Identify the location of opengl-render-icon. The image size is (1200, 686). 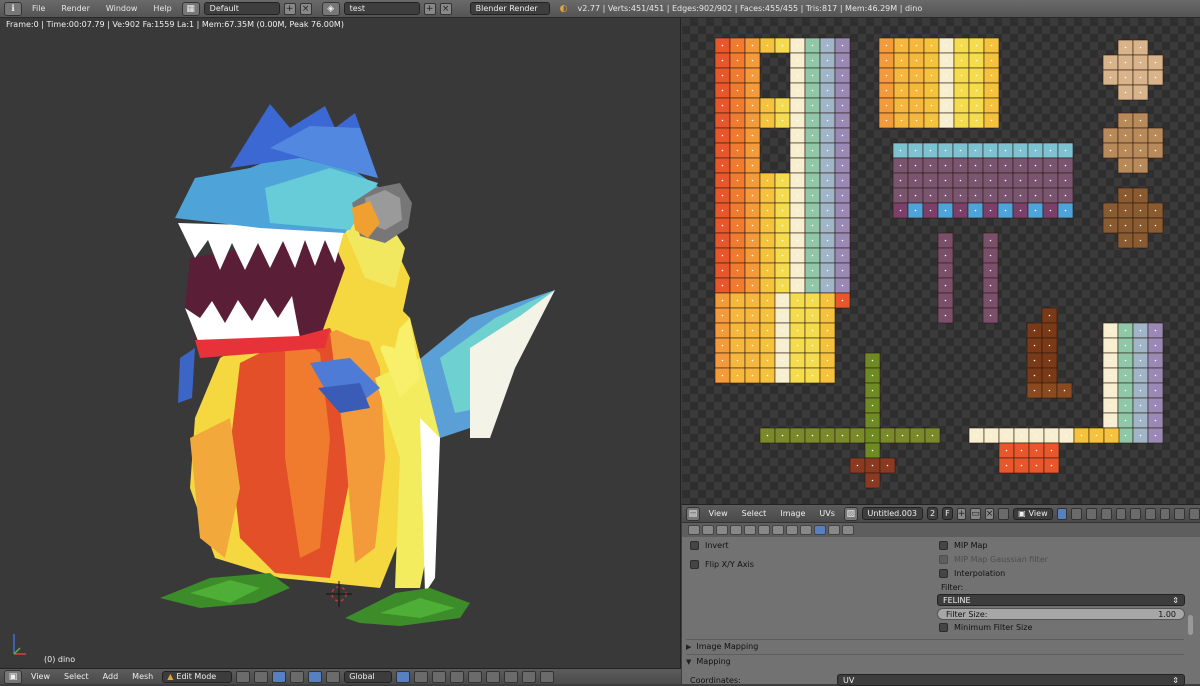
(547, 676).